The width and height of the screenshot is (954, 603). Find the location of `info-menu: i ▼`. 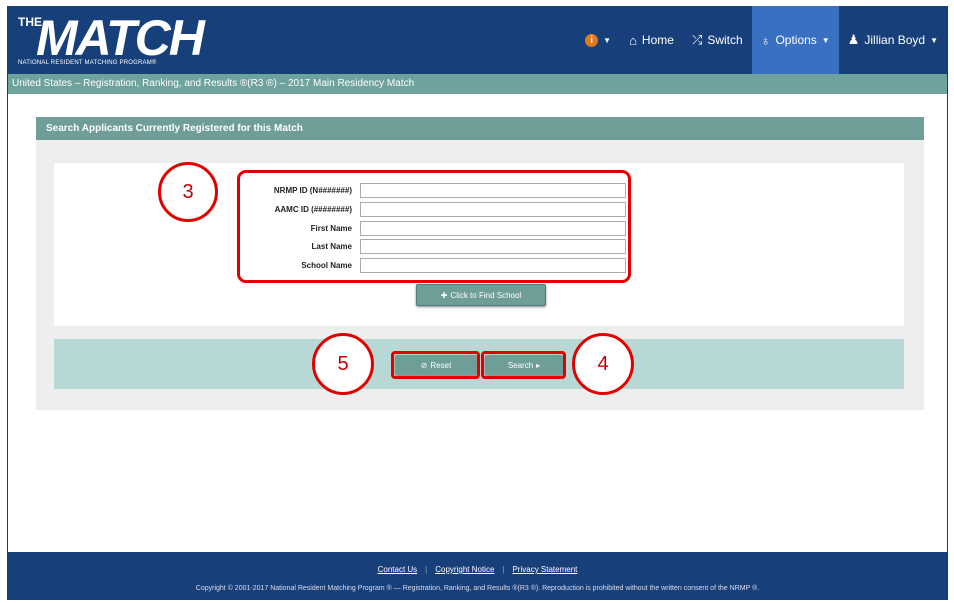

info-menu: i ▼ is located at coordinates (598, 40).